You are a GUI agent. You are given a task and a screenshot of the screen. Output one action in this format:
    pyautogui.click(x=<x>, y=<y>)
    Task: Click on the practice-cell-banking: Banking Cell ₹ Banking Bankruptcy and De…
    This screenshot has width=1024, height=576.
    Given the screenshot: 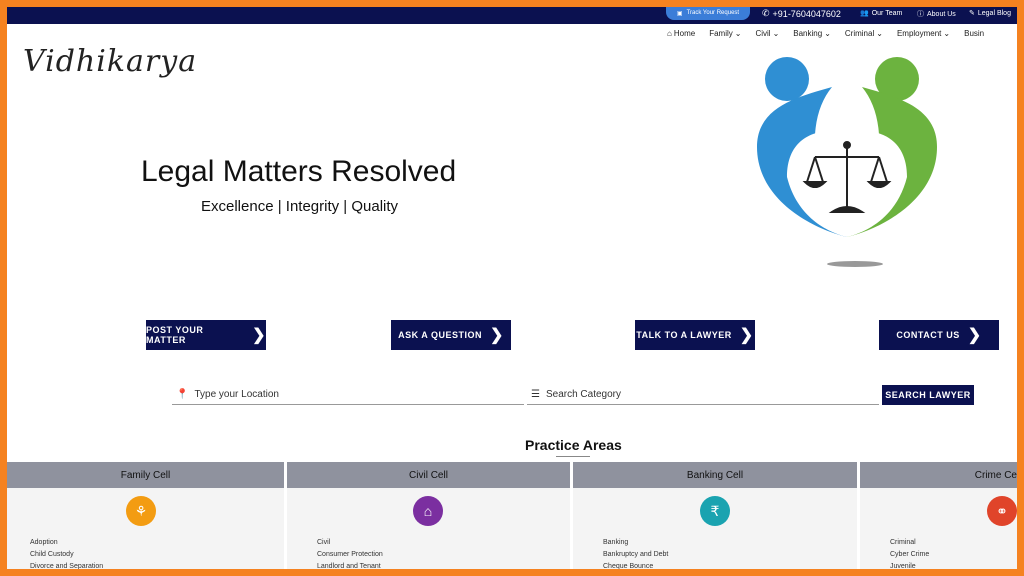 What is the action you would take?
    pyautogui.click(x=715, y=515)
    